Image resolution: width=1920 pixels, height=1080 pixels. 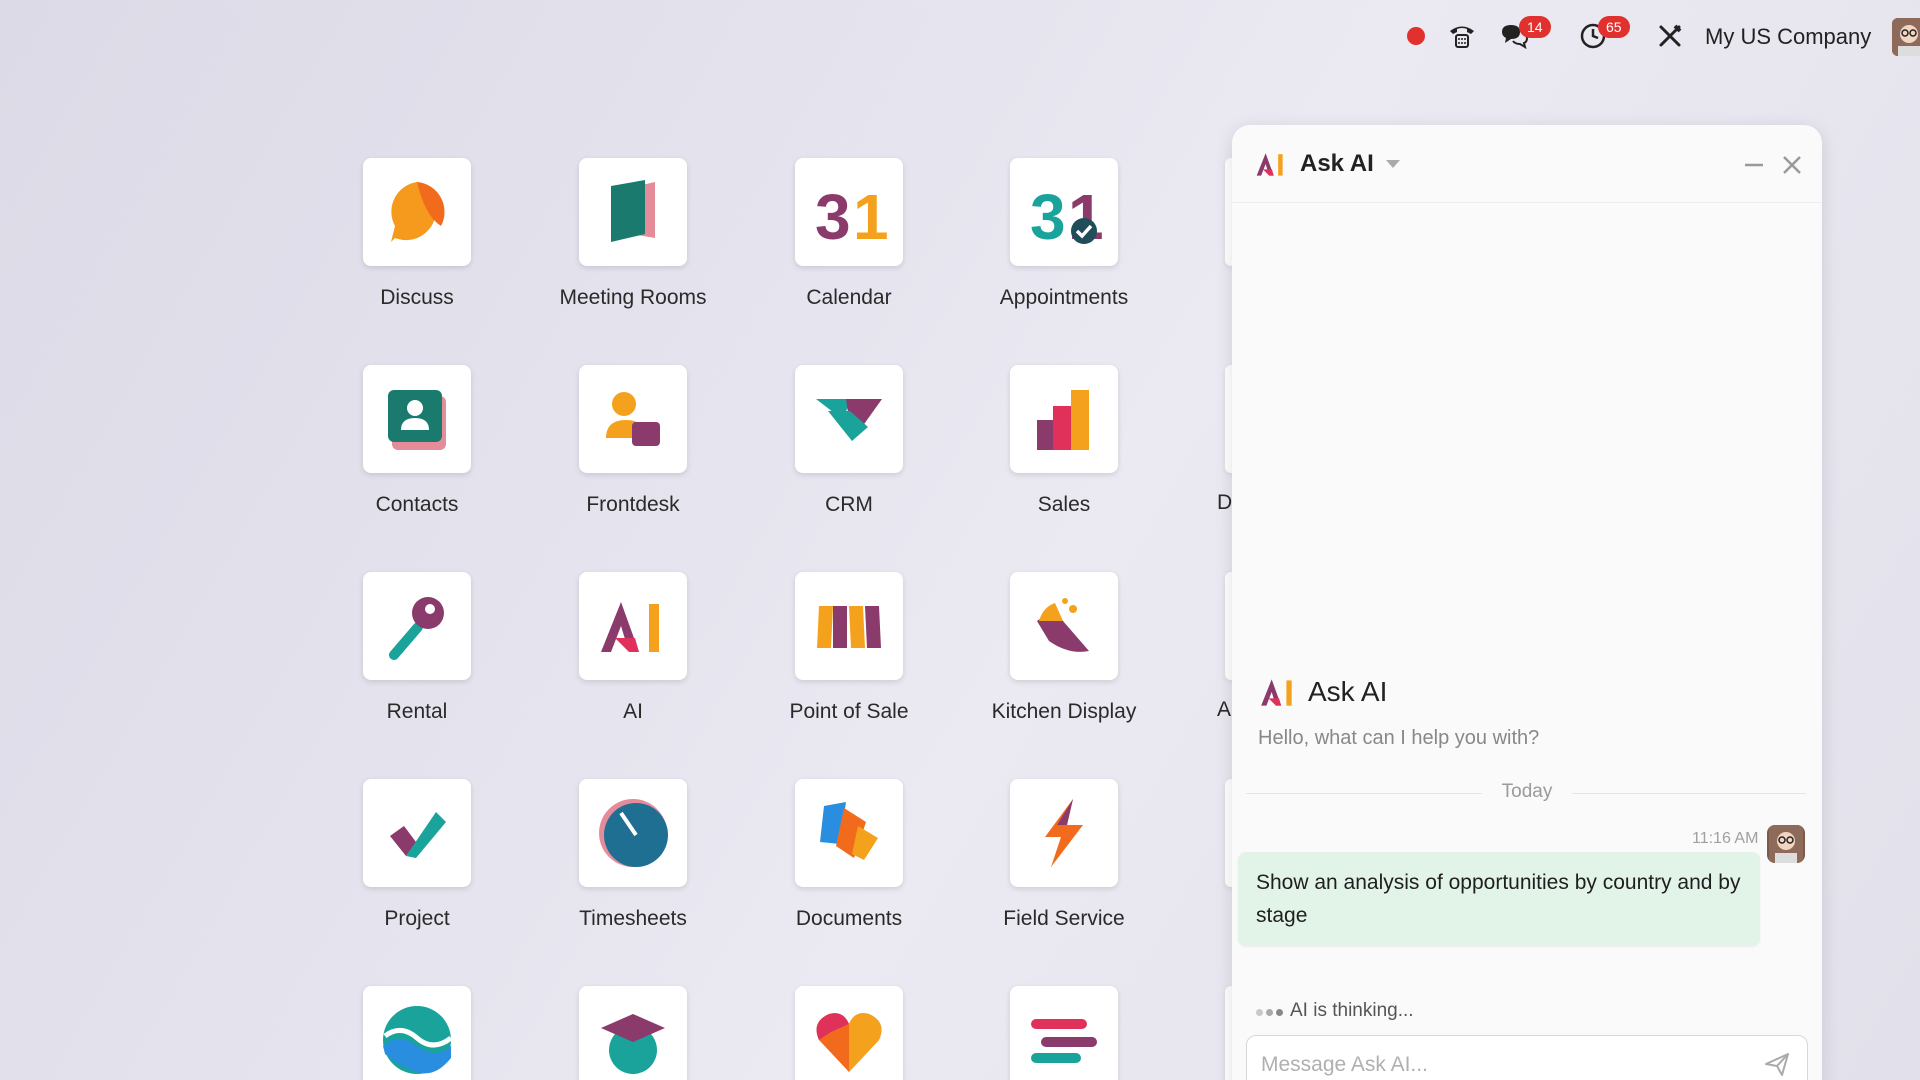 I want to click on heart-icon, so click(x=849, y=1033).